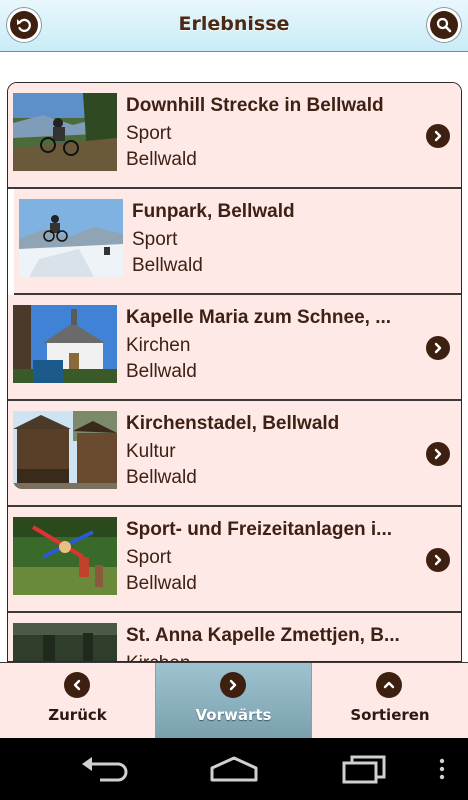 The height and width of the screenshot is (800, 468). I want to click on list-item: St. Anna Kapelle Zmettjen, B... Kirchen, so click(234, 637).